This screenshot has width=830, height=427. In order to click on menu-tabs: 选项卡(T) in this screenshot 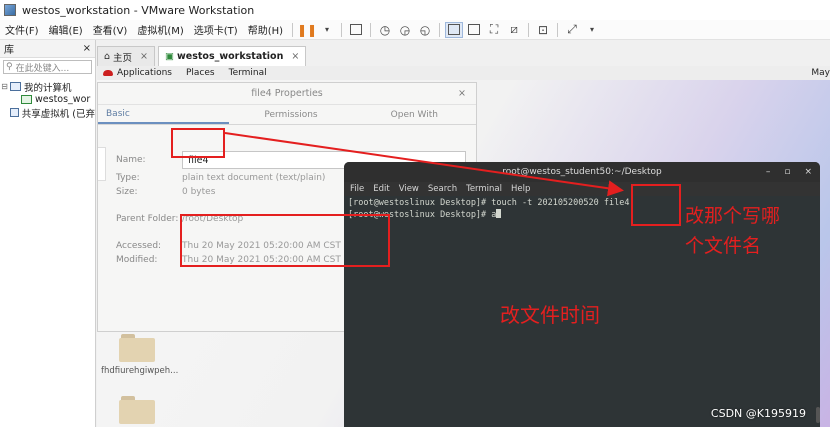, I will do `click(216, 29)`.